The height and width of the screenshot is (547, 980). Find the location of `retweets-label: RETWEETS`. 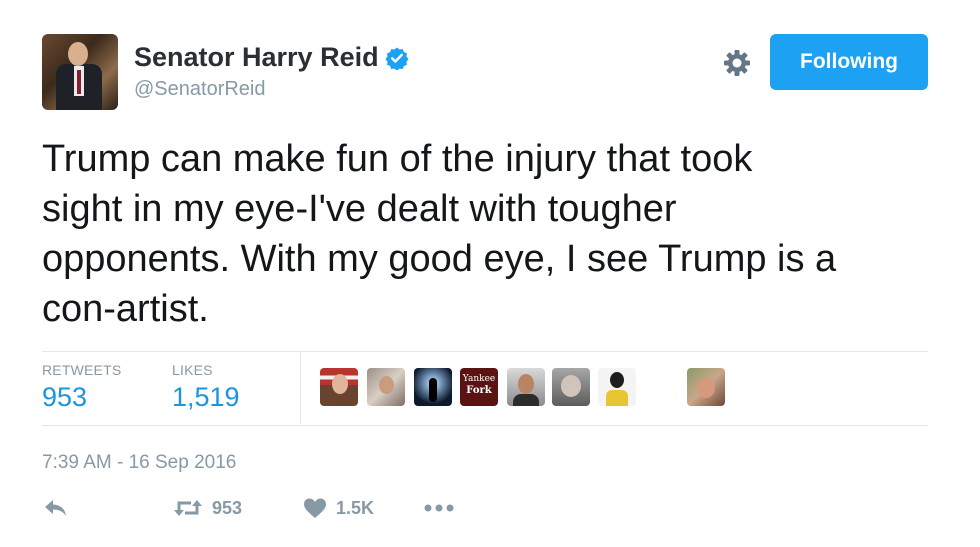

retweets-label: RETWEETS is located at coordinates (82, 370).